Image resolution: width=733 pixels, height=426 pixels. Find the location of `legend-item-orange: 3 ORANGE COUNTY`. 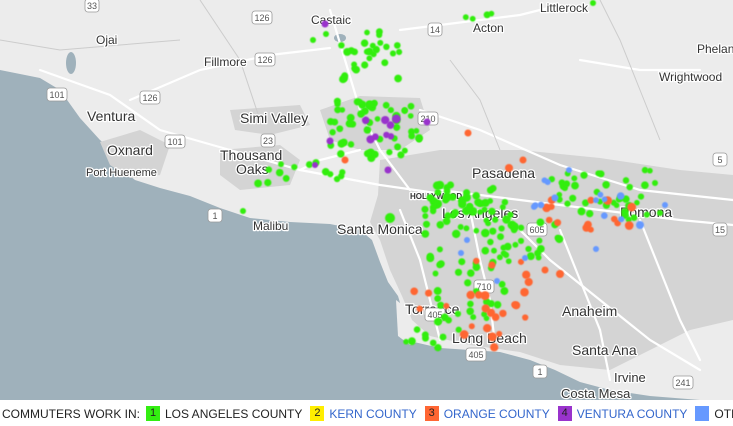

legend-item-orange: 3 ORANGE COUNTY is located at coordinates (487, 413).